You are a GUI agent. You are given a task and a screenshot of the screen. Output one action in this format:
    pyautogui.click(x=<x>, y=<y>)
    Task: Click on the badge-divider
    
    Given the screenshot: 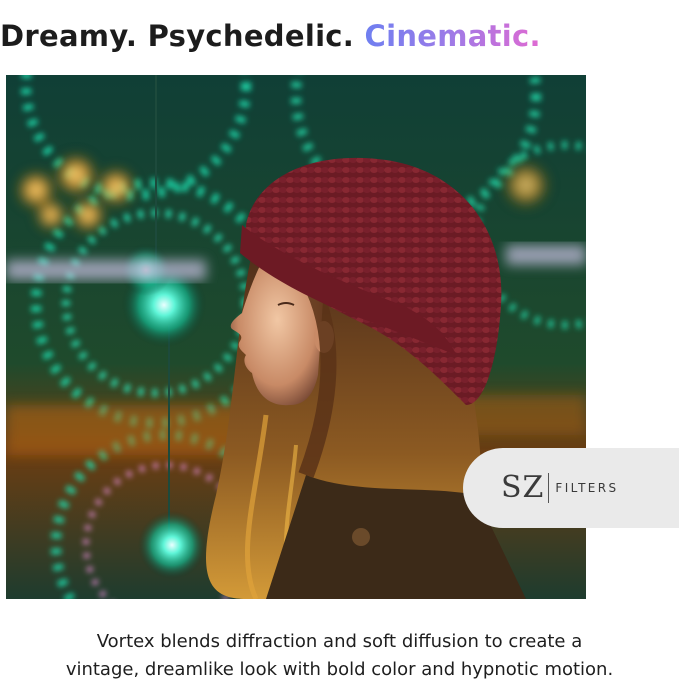 What is the action you would take?
    pyautogui.click(x=549, y=488)
    